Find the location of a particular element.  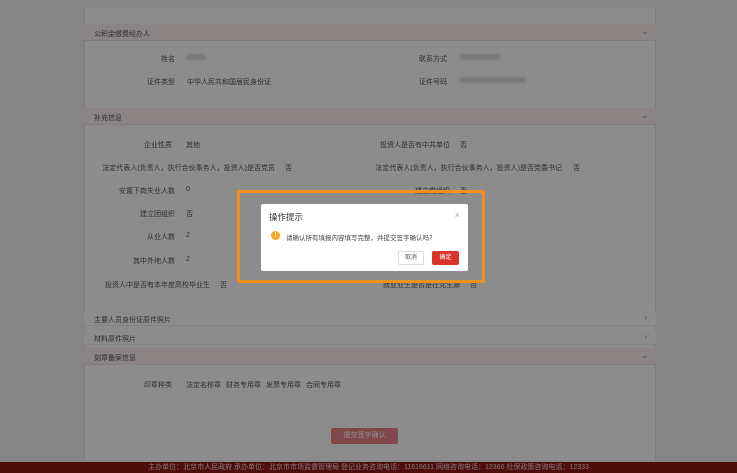

dialog-message: 请确认所有填报内容填写完整，并提交签字确认吗？ is located at coordinates (361, 238).